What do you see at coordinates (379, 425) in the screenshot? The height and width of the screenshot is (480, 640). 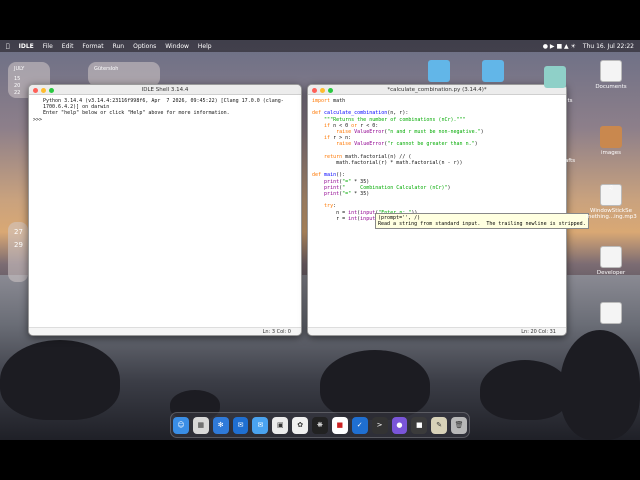 I see `terminal-icon: >` at bounding box center [379, 425].